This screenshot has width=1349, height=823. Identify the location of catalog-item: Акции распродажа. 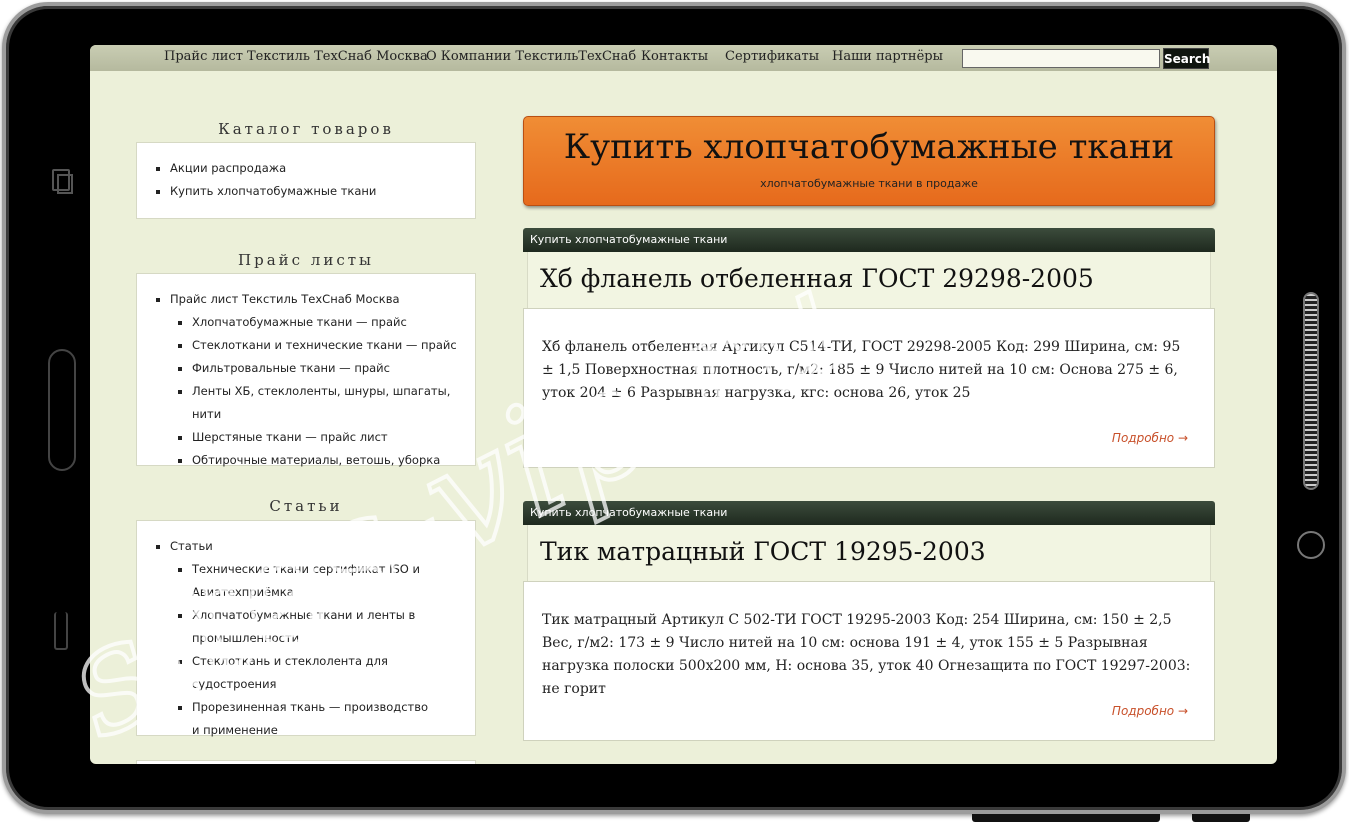
(322, 168).